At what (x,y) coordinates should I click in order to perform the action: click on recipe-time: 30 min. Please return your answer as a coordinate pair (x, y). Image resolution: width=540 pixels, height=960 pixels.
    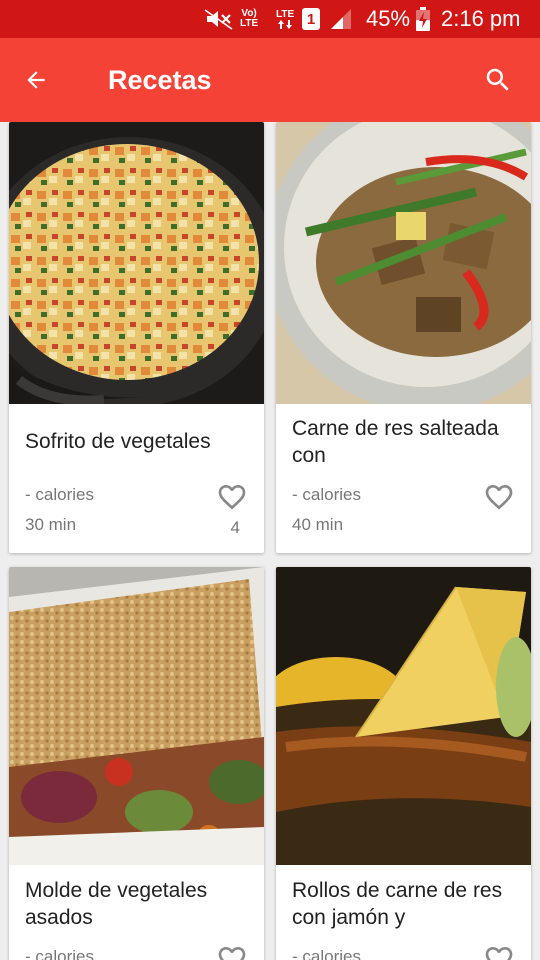
    Looking at the image, I should click on (51, 524).